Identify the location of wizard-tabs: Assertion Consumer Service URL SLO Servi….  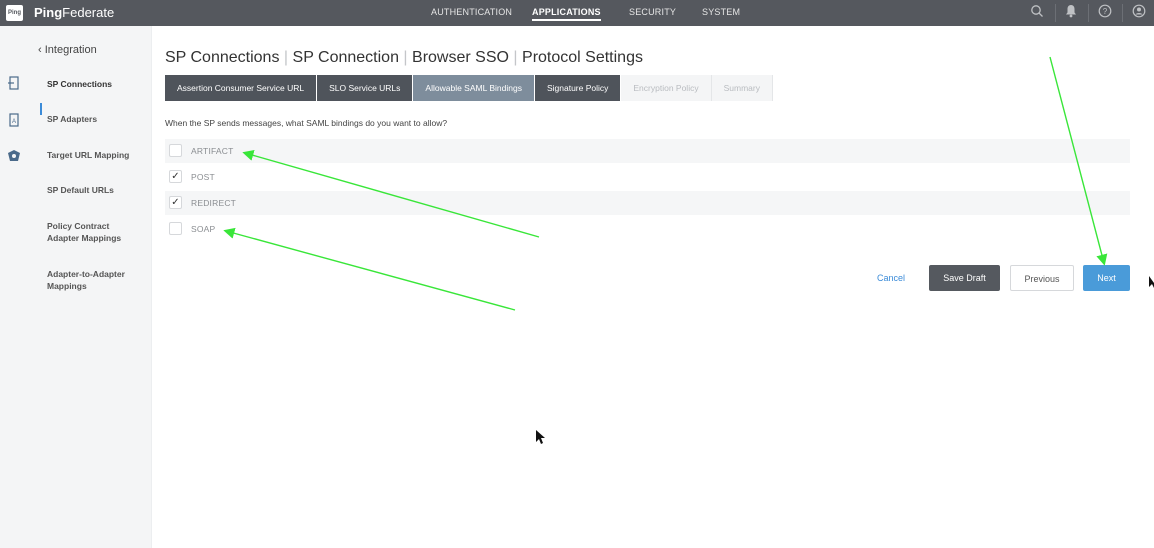
(469, 88).